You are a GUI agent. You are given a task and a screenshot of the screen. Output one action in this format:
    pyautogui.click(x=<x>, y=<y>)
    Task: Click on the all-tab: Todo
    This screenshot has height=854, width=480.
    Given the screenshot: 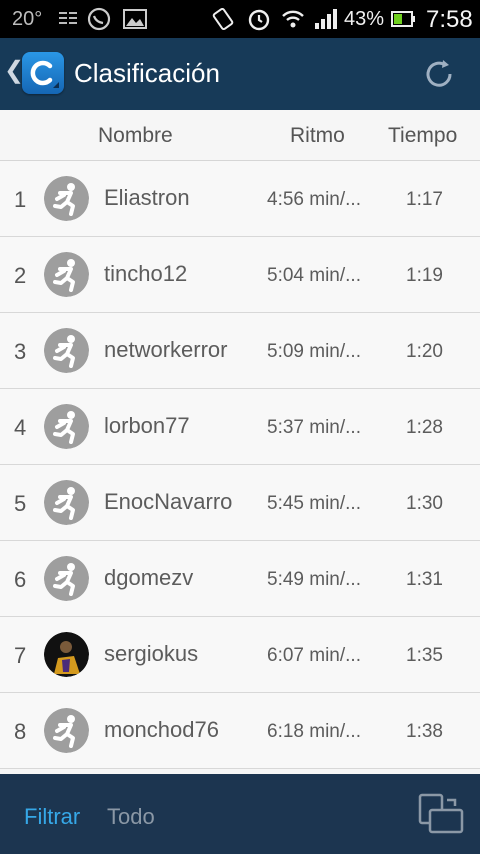 What is the action you would take?
    pyautogui.click(x=131, y=817)
    